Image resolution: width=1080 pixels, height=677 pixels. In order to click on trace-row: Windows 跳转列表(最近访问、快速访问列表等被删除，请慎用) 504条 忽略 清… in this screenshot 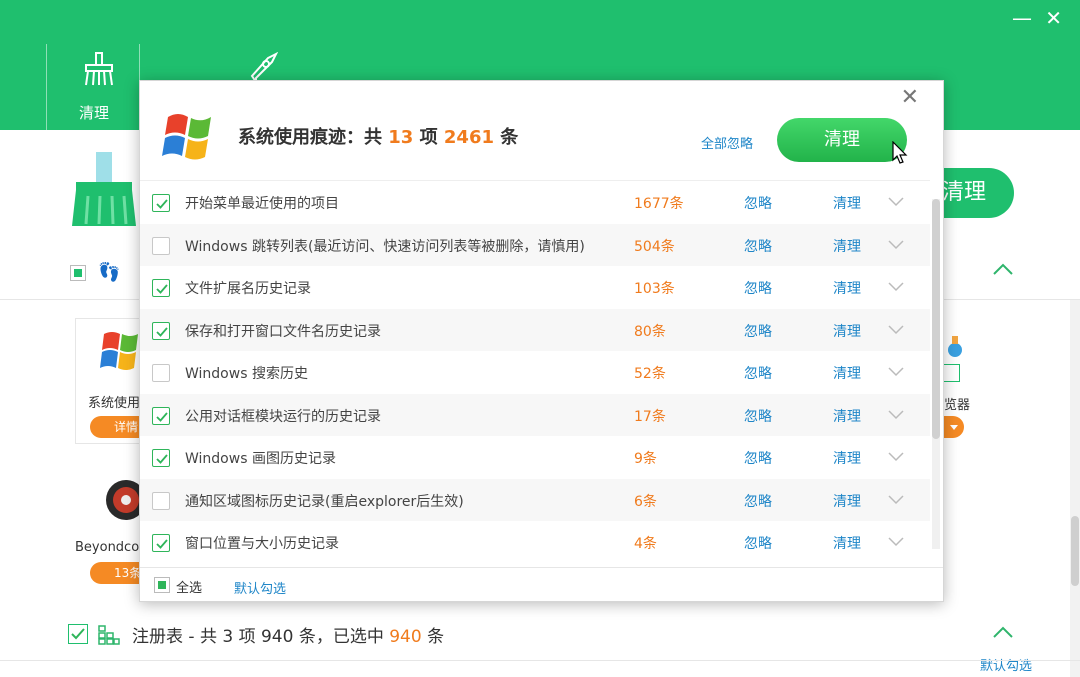, I will do `click(535, 244)`.